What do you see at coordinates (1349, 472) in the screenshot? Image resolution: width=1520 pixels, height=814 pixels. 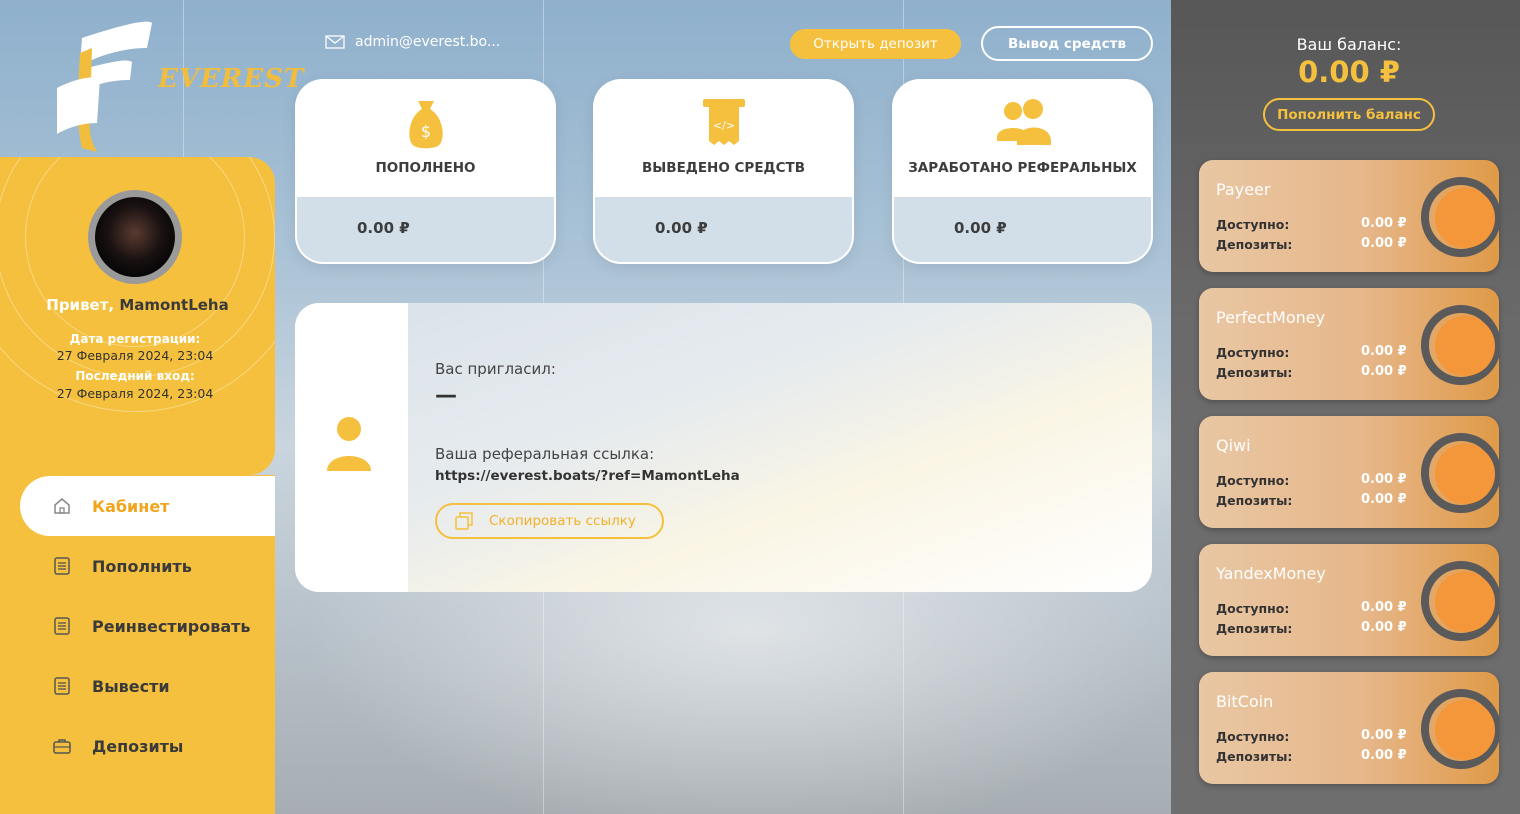 I see `wallet-card-qiwi: Qiwi Доступно: 0.00 ₽ Депозиты: 0.00 ₽` at bounding box center [1349, 472].